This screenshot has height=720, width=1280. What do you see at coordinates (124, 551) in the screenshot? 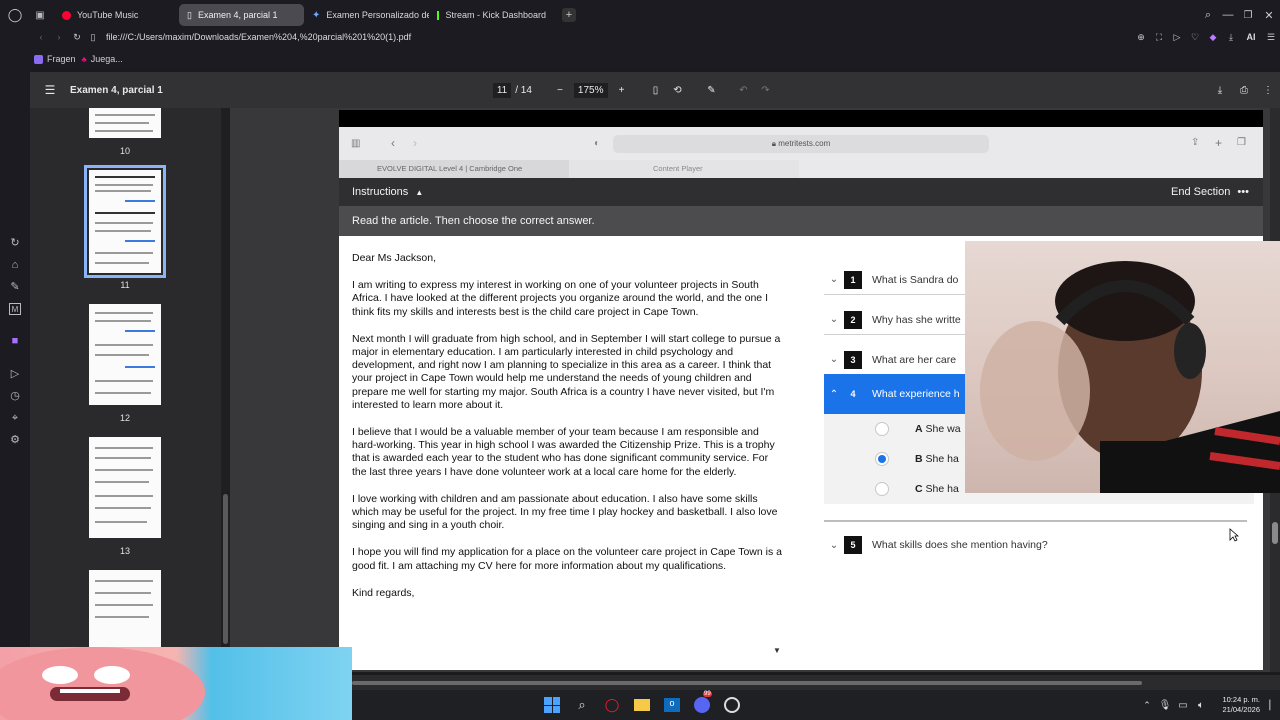
I see `thumbnail-label: 13` at bounding box center [124, 551].